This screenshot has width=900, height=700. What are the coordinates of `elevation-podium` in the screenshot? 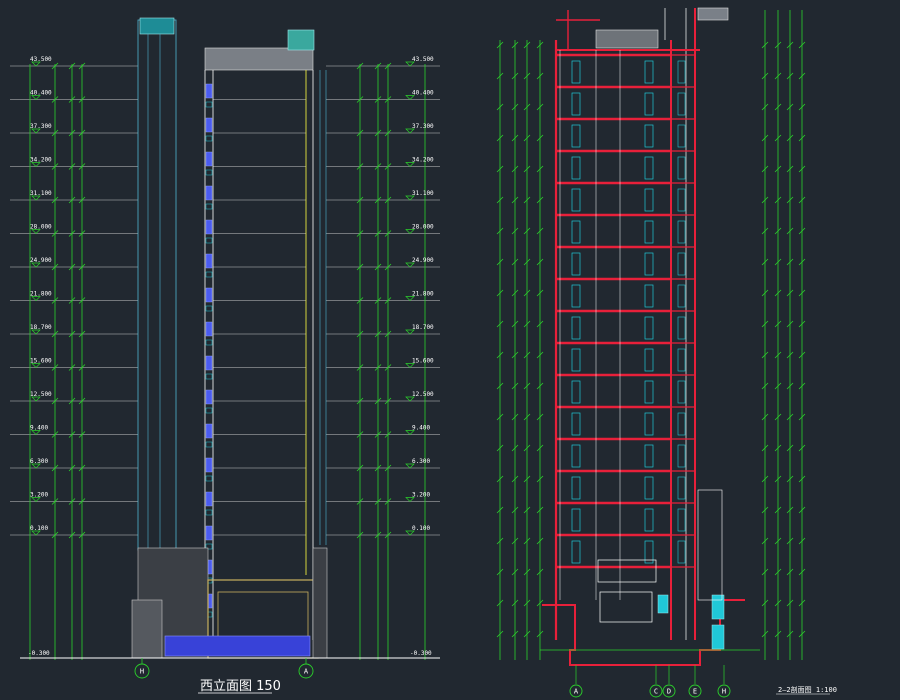 It's located at (230, 603).